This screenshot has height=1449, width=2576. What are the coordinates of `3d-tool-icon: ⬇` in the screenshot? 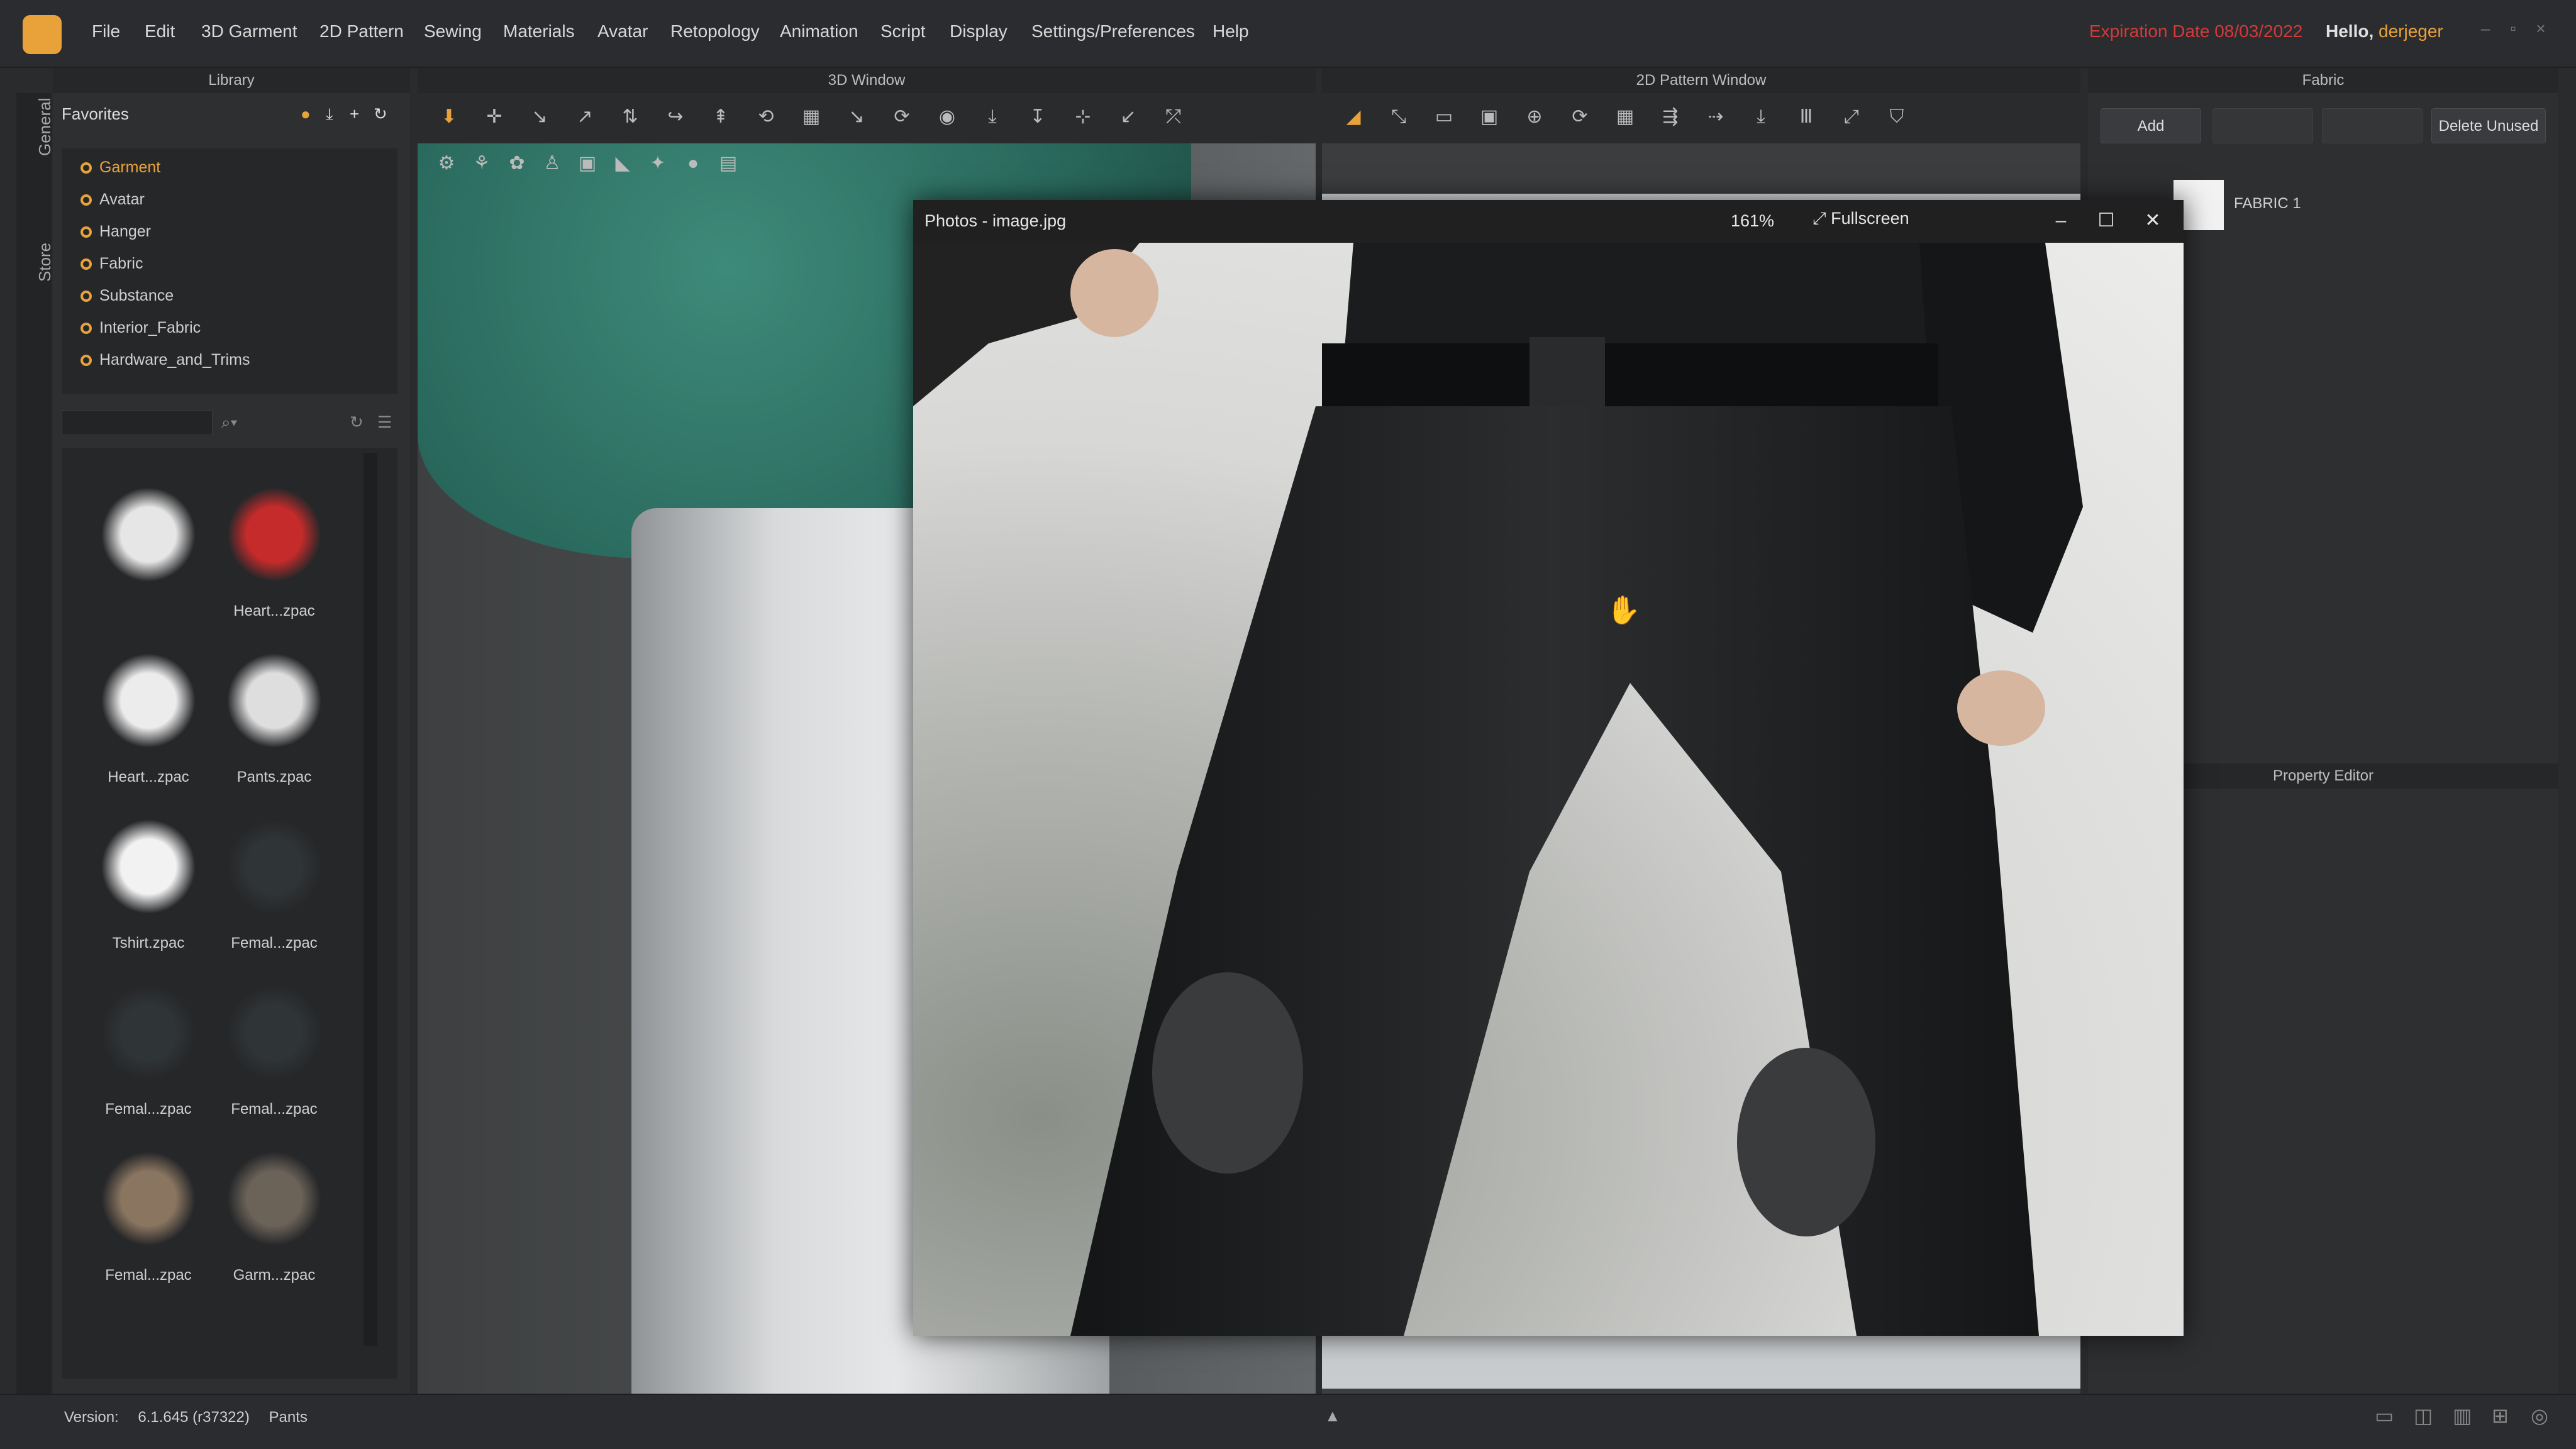 It's located at (449, 117).